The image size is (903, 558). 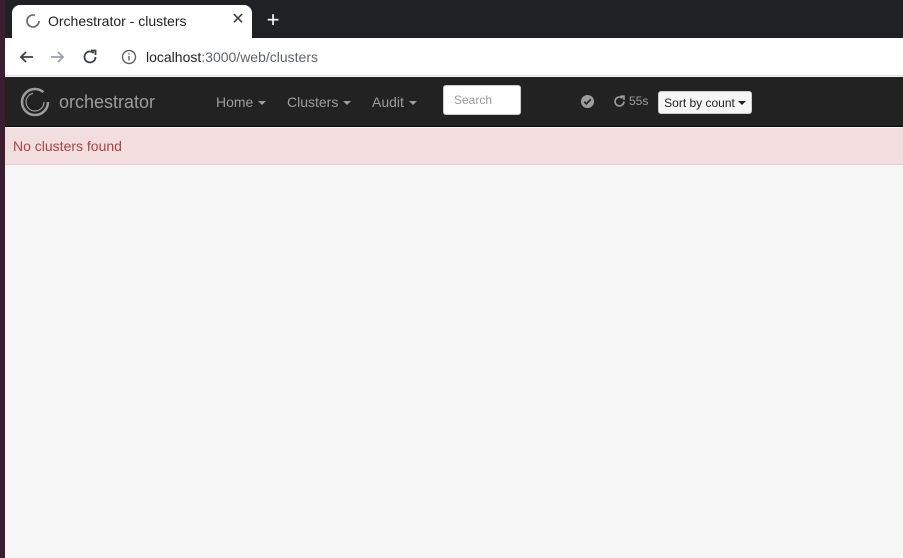 I want to click on reload-button, so click(x=90, y=57).